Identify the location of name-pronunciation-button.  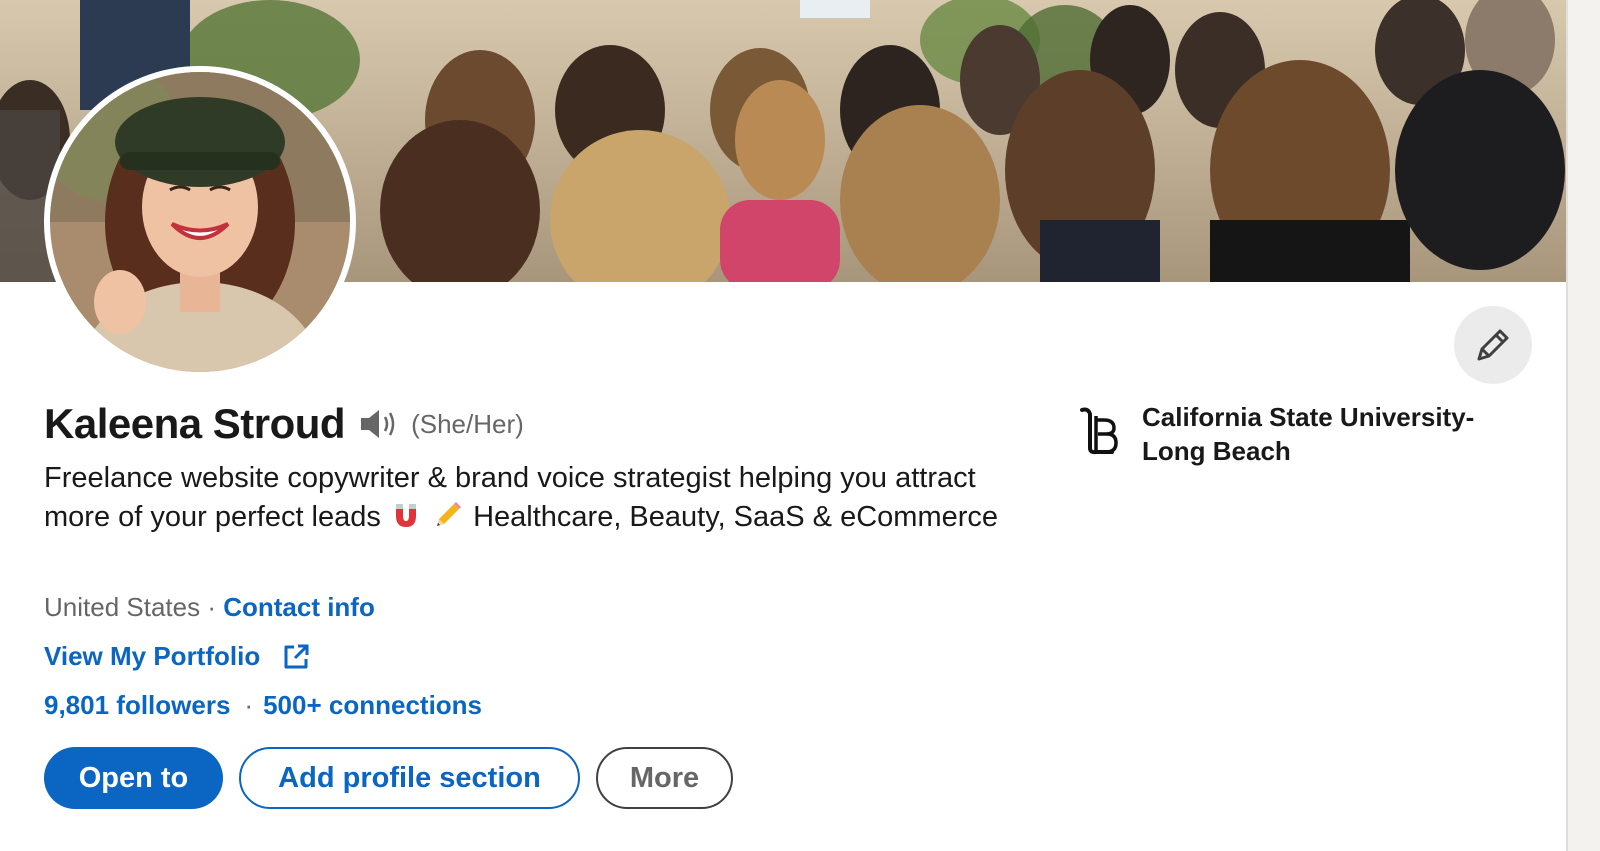
(379, 424).